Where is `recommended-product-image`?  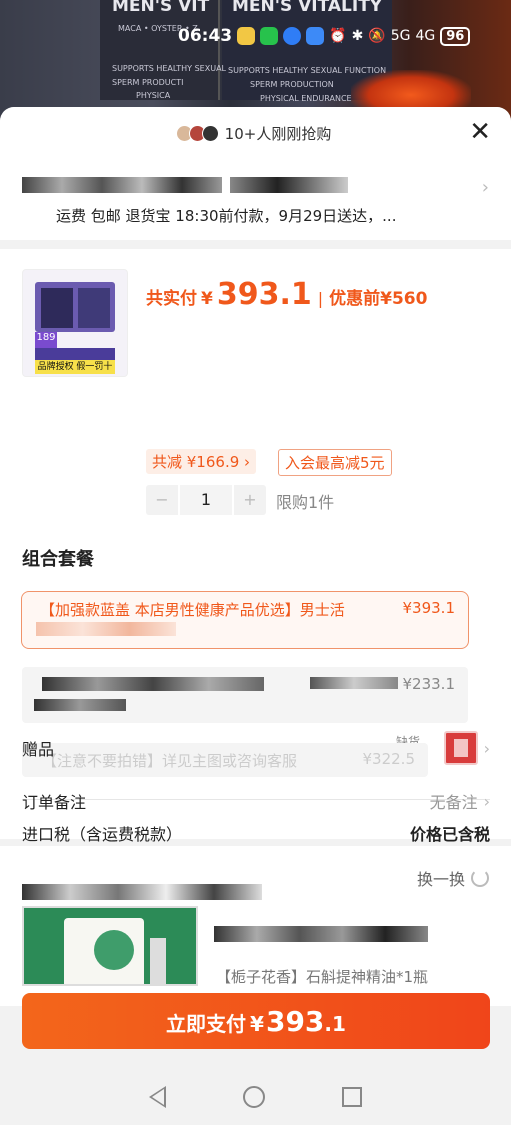 recommended-product-image is located at coordinates (110, 946).